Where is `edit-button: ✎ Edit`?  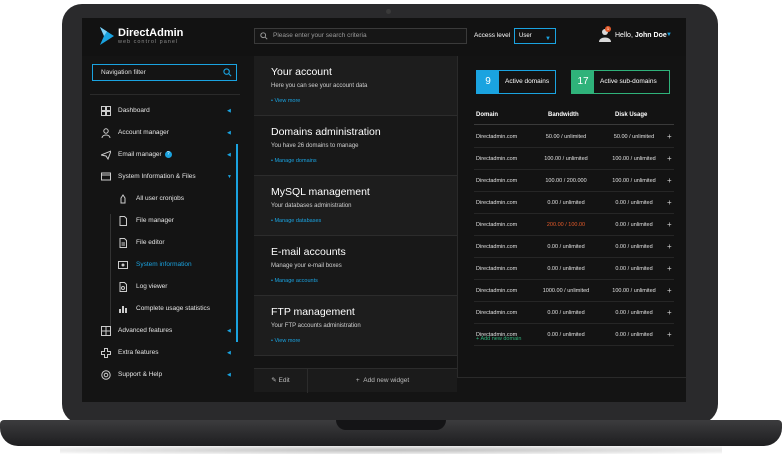
edit-button: ✎ Edit is located at coordinates (281, 381).